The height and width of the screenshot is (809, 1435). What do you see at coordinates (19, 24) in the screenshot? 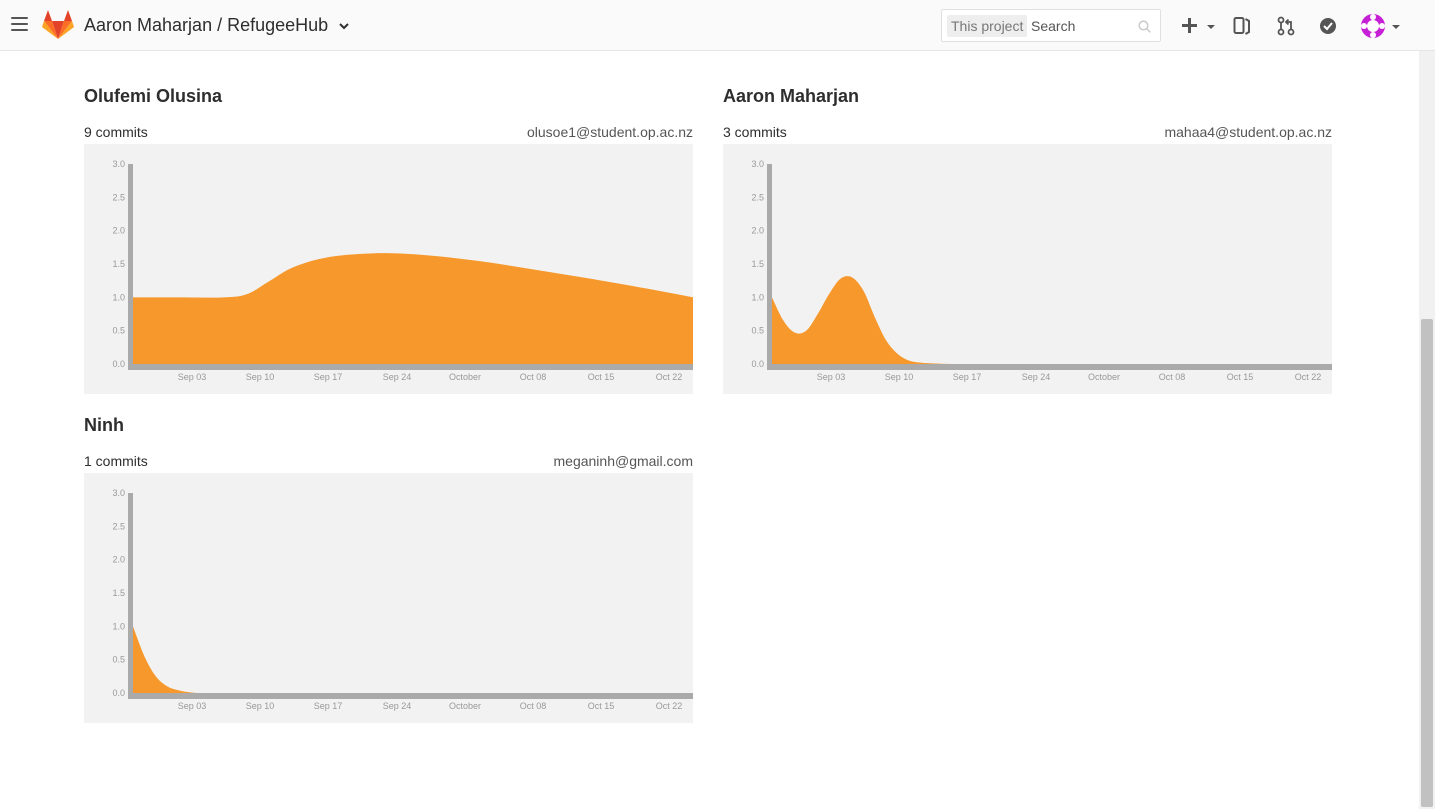
I see `menu-icon` at bounding box center [19, 24].